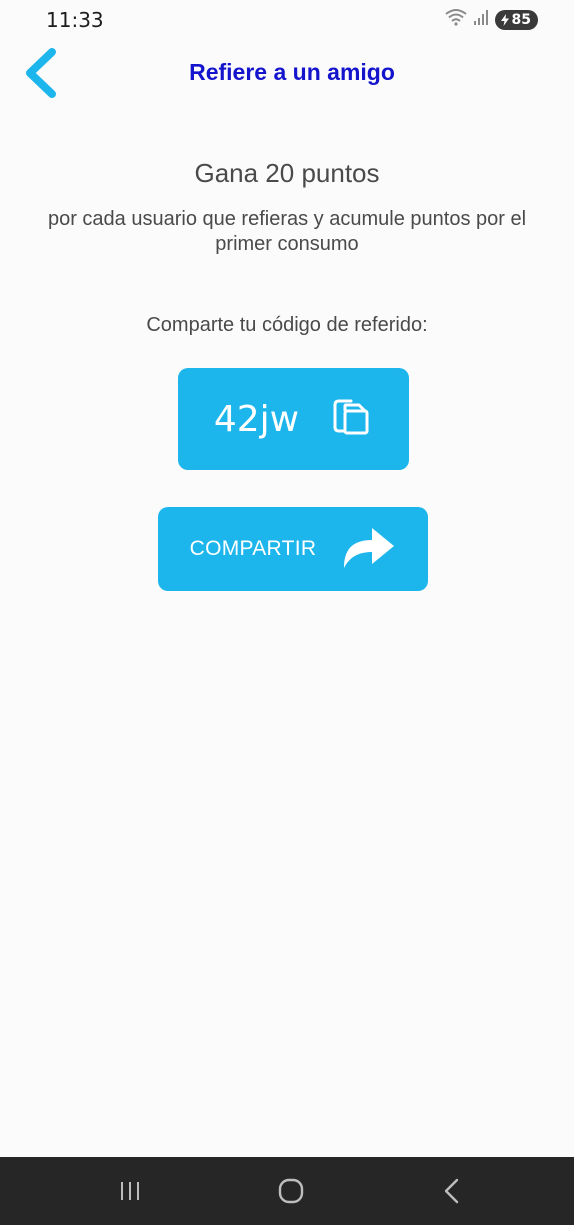 The height and width of the screenshot is (1225, 574). I want to click on referral-code: 42jw, so click(256, 419).